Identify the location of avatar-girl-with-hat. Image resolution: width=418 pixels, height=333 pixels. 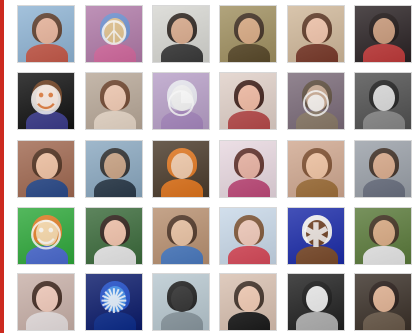
(248, 236).